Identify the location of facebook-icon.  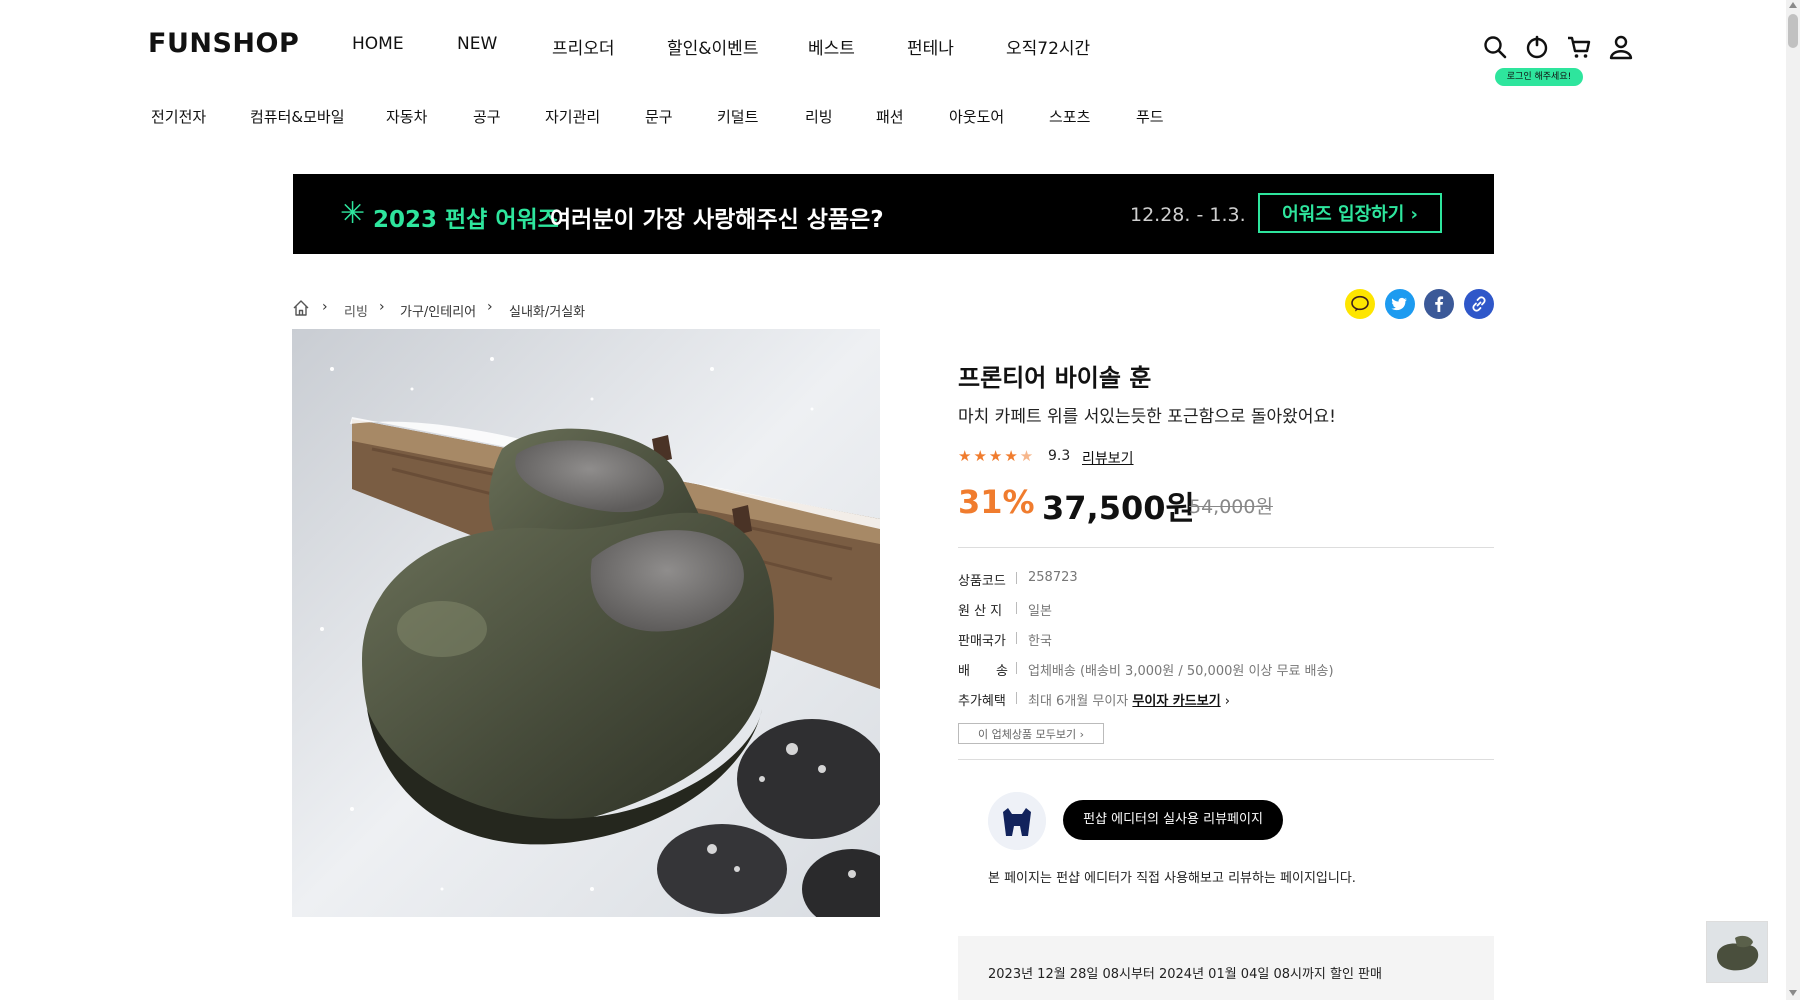
(1439, 304).